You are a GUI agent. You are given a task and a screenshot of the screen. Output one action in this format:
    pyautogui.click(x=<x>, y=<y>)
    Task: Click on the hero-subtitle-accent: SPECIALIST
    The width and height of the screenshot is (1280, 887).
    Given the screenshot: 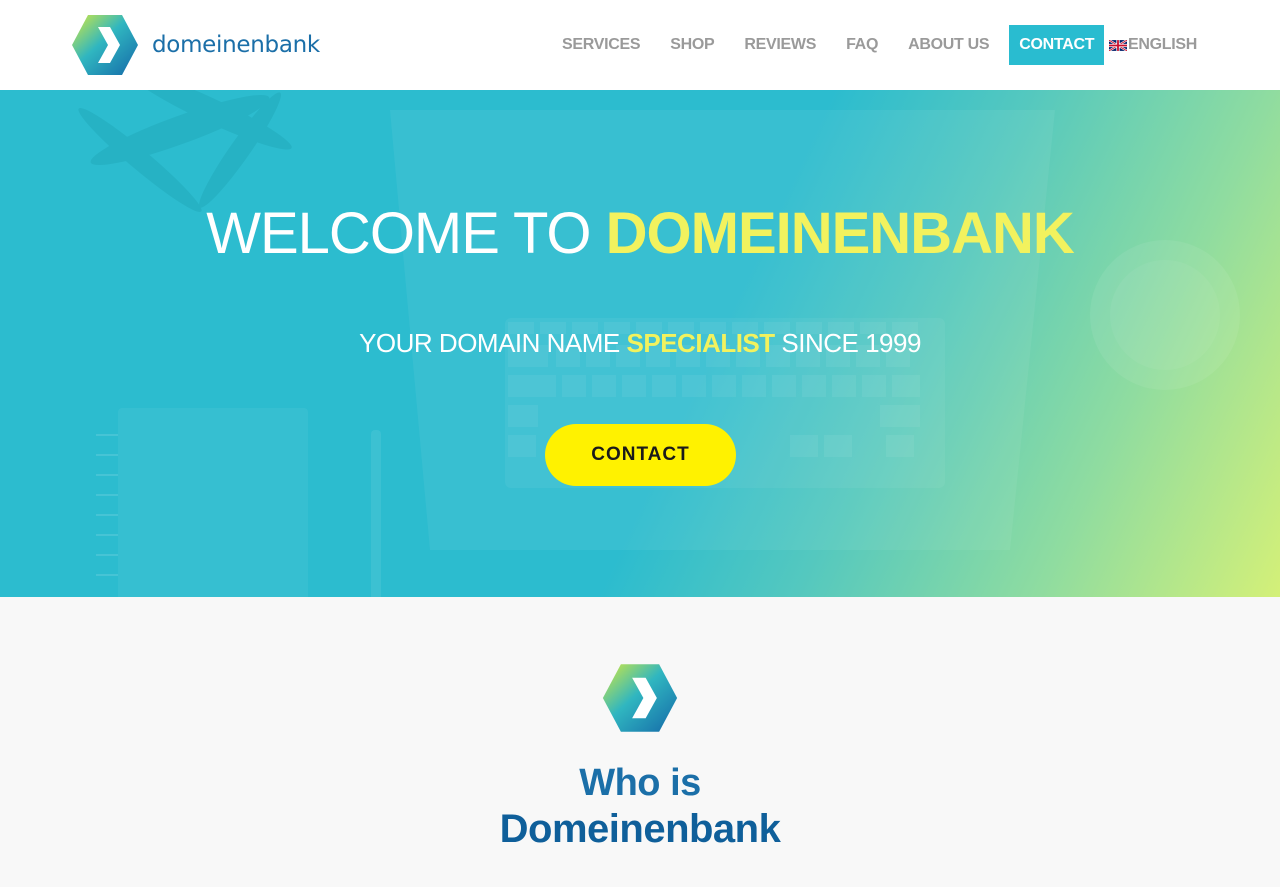 What is the action you would take?
    pyautogui.click(x=701, y=343)
    